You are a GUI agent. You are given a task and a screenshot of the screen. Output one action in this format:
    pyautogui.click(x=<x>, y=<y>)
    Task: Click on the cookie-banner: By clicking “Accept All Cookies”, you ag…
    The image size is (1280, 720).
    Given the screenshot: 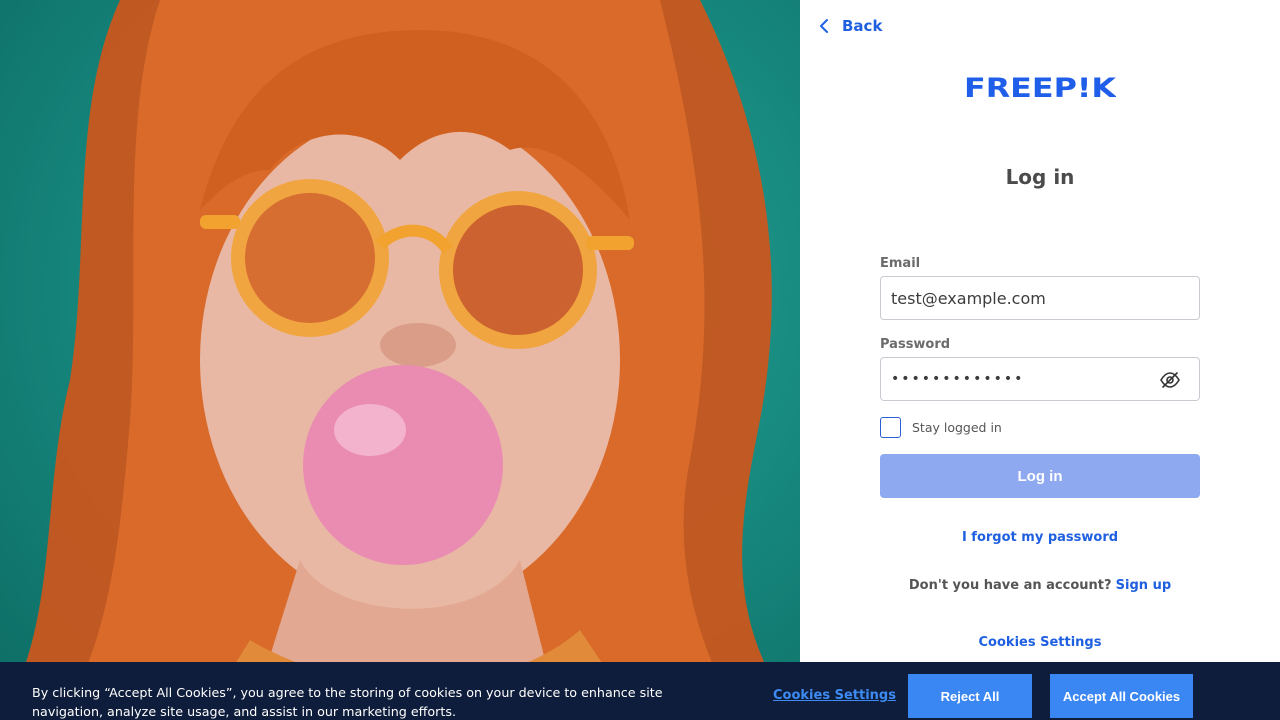 What is the action you would take?
    pyautogui.click(x=640, y=691)
    